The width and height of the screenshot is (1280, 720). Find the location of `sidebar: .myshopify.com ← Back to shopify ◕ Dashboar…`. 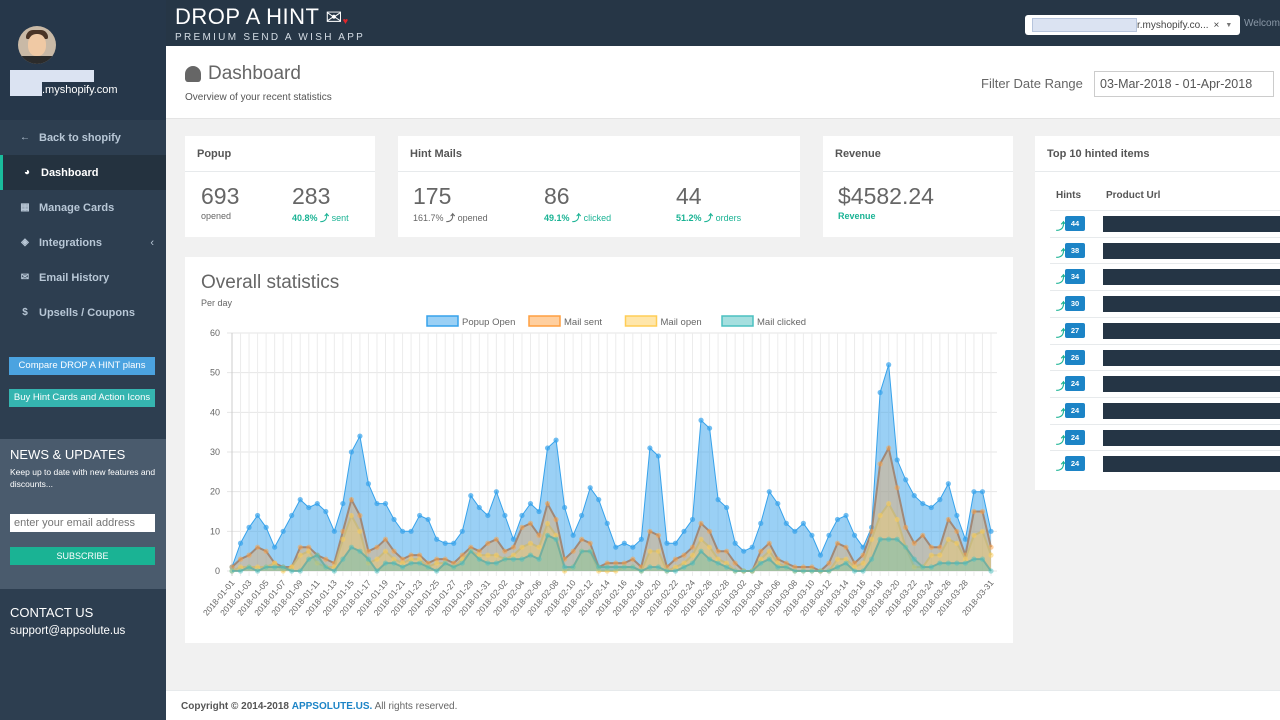

sidebar: .myshopify.com ← Back to shopify ◕ Dashboar… is located at coordinates (83, 360).